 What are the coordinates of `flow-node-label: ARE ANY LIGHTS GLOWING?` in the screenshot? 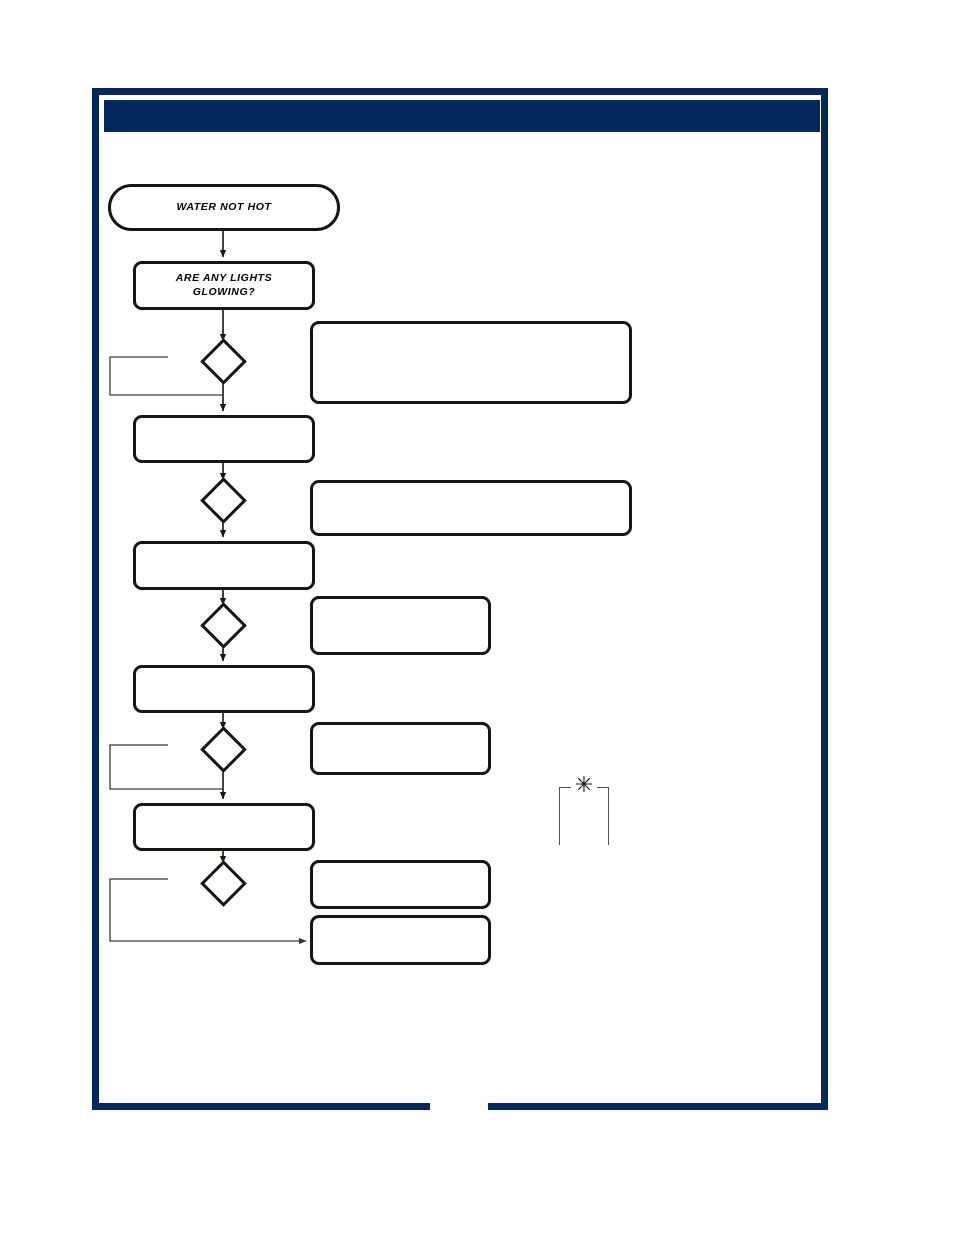 It's located at (224, 285).